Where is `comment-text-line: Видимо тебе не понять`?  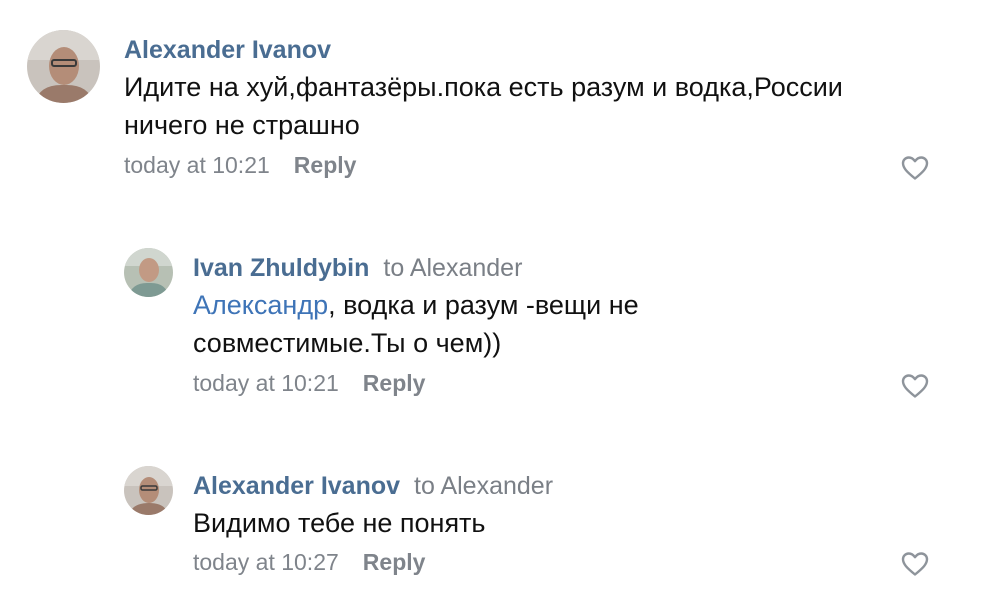 comment-text-line: Видимо тебе не понять is located at coordinates (339, 523).